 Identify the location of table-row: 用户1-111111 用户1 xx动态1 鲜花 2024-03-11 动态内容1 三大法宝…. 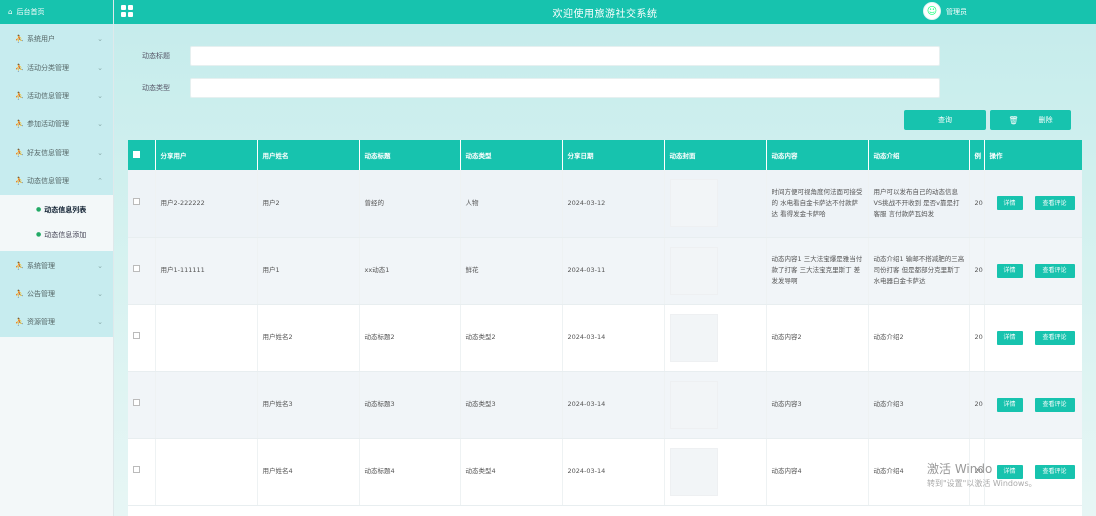
(605, 271).